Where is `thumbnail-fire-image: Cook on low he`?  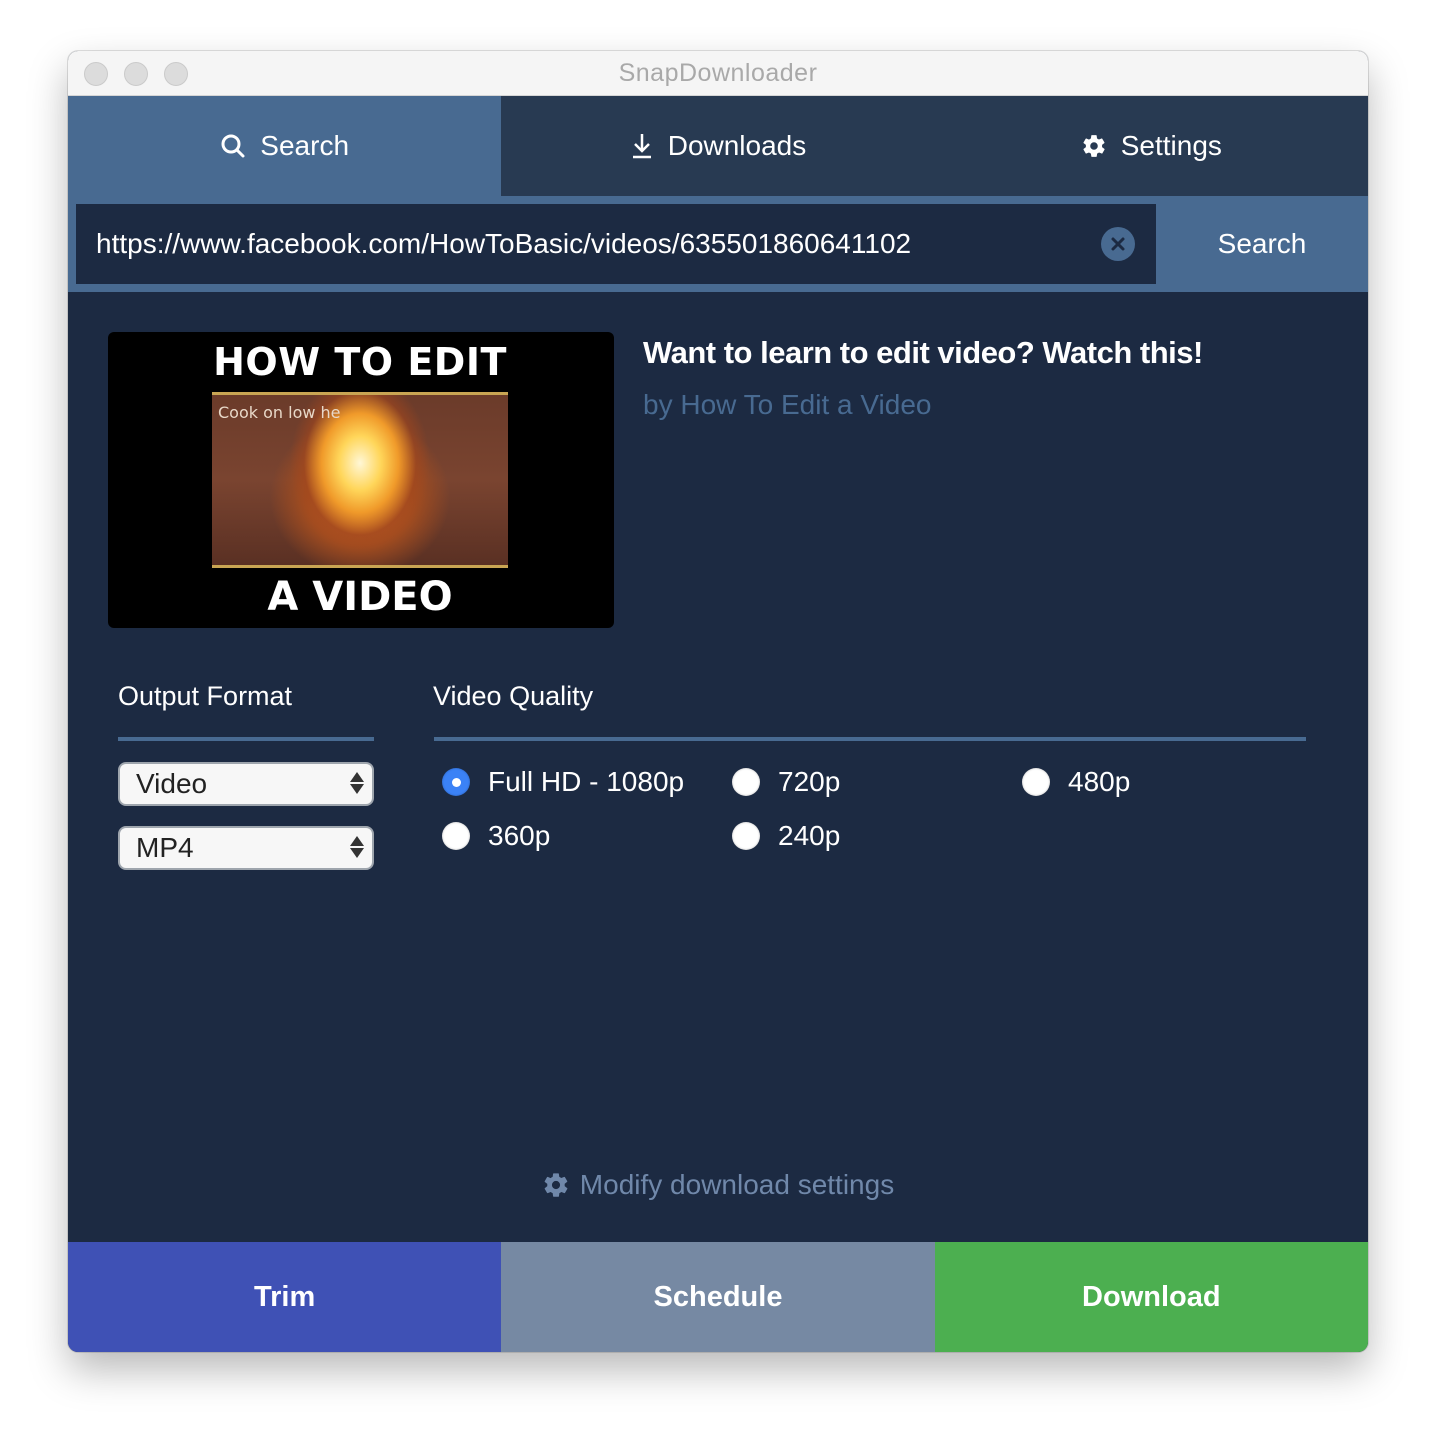
thumbnail-fire-image: Cook on low he is located at coordinates (360, 480).